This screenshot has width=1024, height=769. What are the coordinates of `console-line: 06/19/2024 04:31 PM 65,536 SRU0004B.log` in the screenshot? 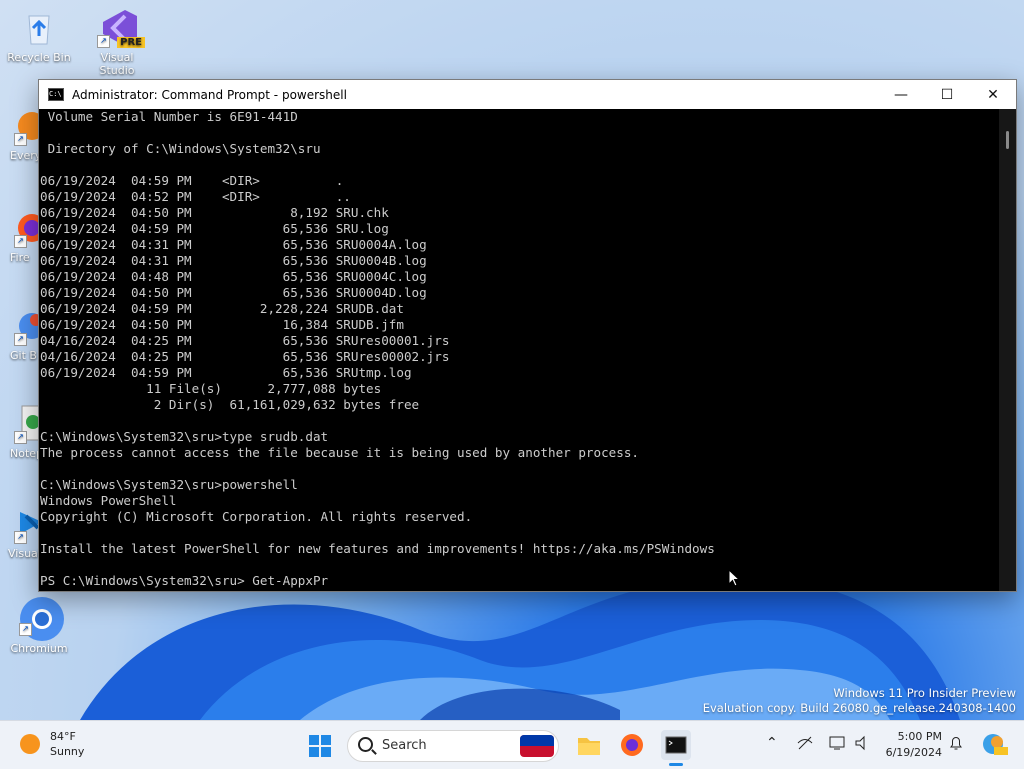 It's located at (233, 260).